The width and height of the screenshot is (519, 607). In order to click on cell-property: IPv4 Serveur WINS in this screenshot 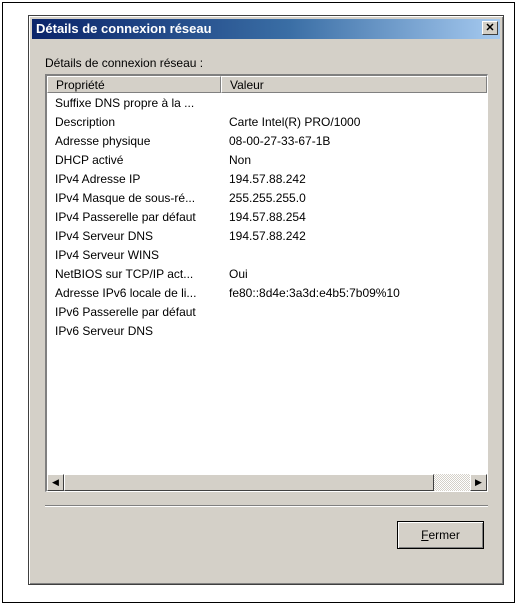, I will do `click(107, 255)`.